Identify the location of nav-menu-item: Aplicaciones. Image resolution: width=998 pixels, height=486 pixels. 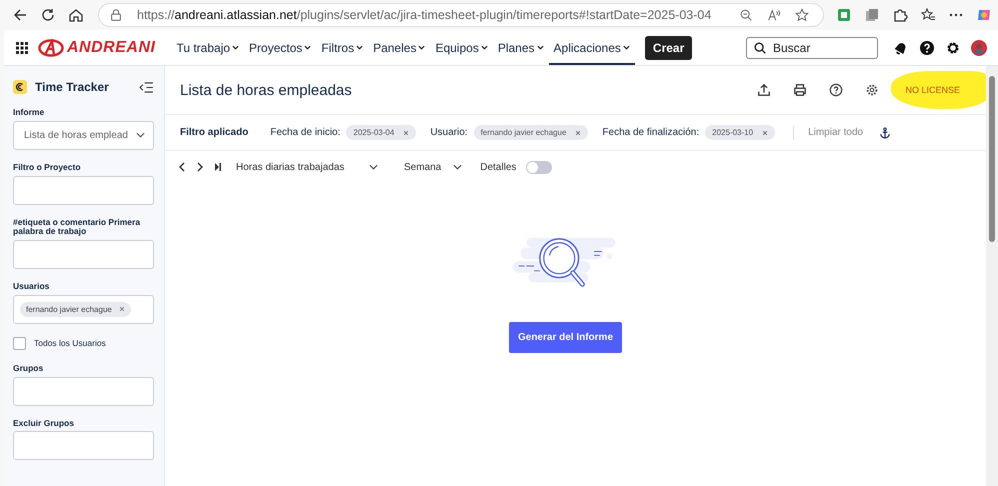
(591, 47).